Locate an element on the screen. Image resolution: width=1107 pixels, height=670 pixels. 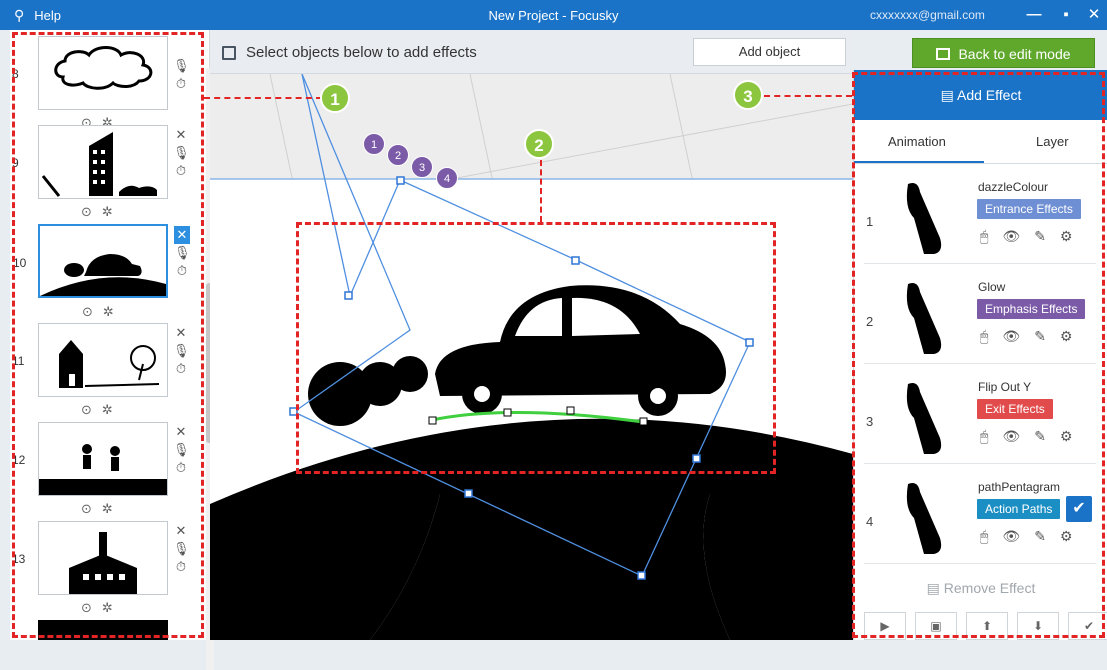
back-edit-label: Back to edit mode is located at coordinates (1014, 54).